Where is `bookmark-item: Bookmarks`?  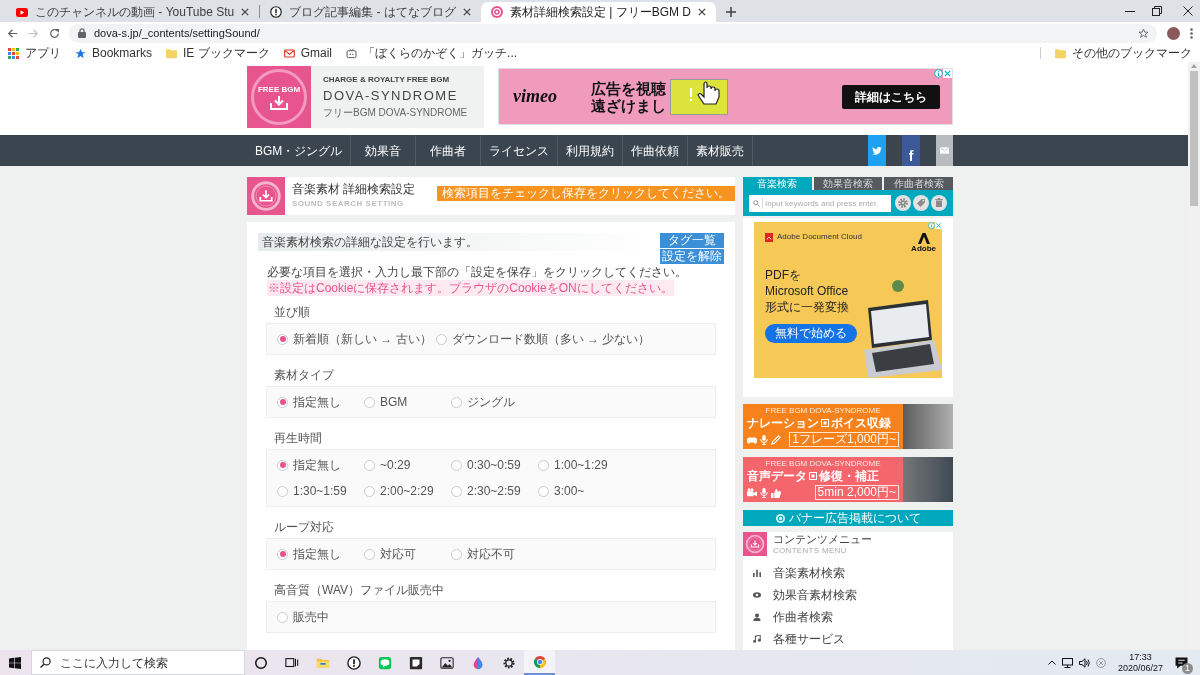
bookmark-item: Bookmarks is located at coordinates (114, 53).